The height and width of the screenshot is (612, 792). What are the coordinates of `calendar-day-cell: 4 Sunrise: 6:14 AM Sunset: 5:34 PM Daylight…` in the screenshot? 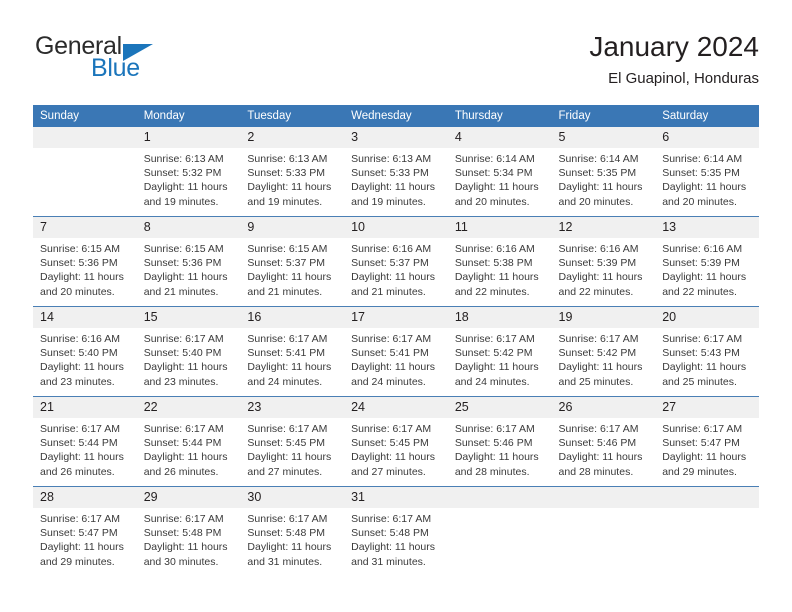 It's located at (499, 172).